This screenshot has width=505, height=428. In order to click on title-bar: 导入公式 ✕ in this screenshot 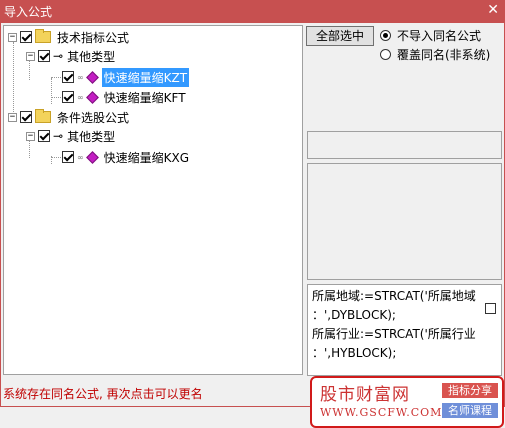, I will do `click(252, 11)`.